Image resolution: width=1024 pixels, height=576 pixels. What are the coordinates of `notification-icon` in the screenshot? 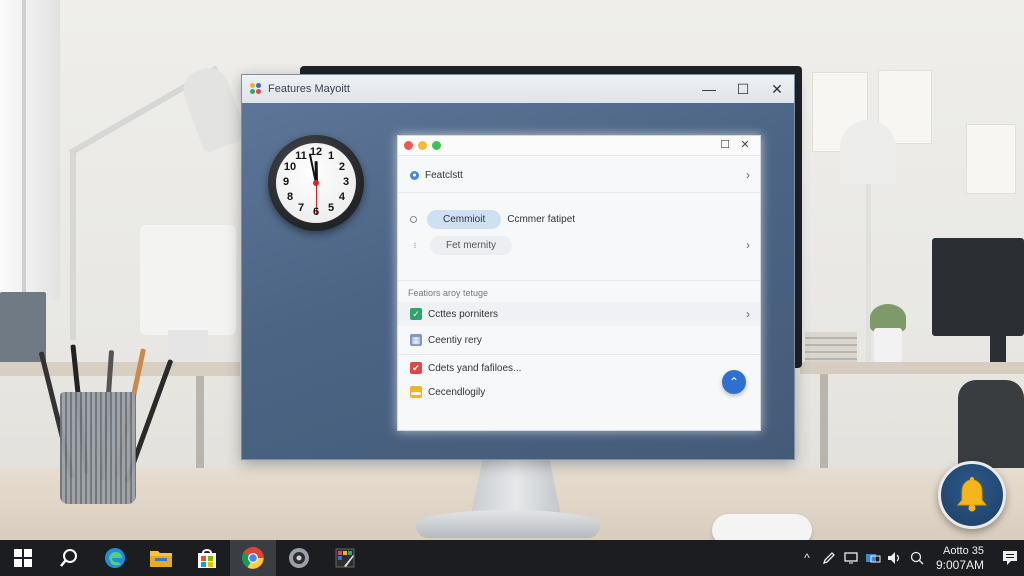 It's located at (1010, 558).